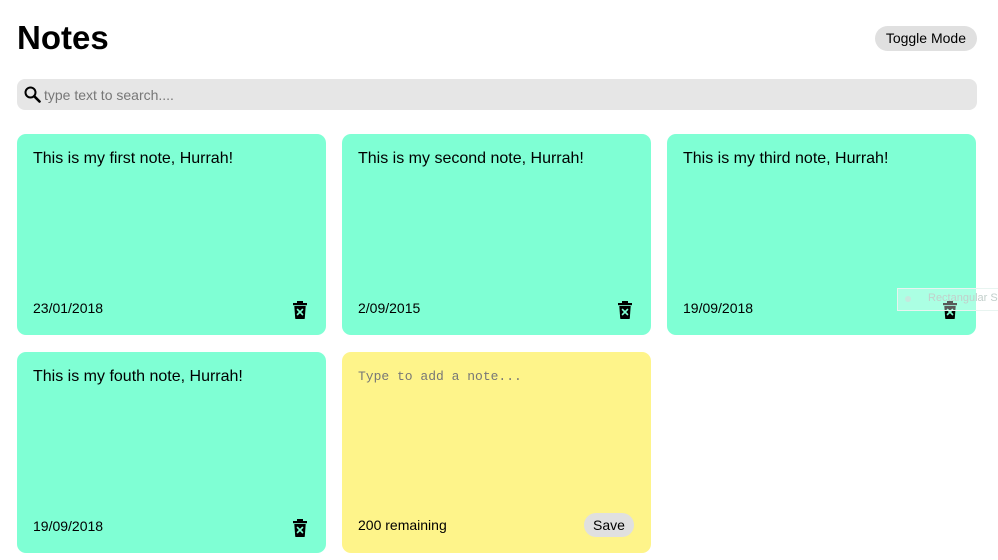 This screenshot has width=998, height=560. I want to click on new-note-textarea, so click(495, 434).